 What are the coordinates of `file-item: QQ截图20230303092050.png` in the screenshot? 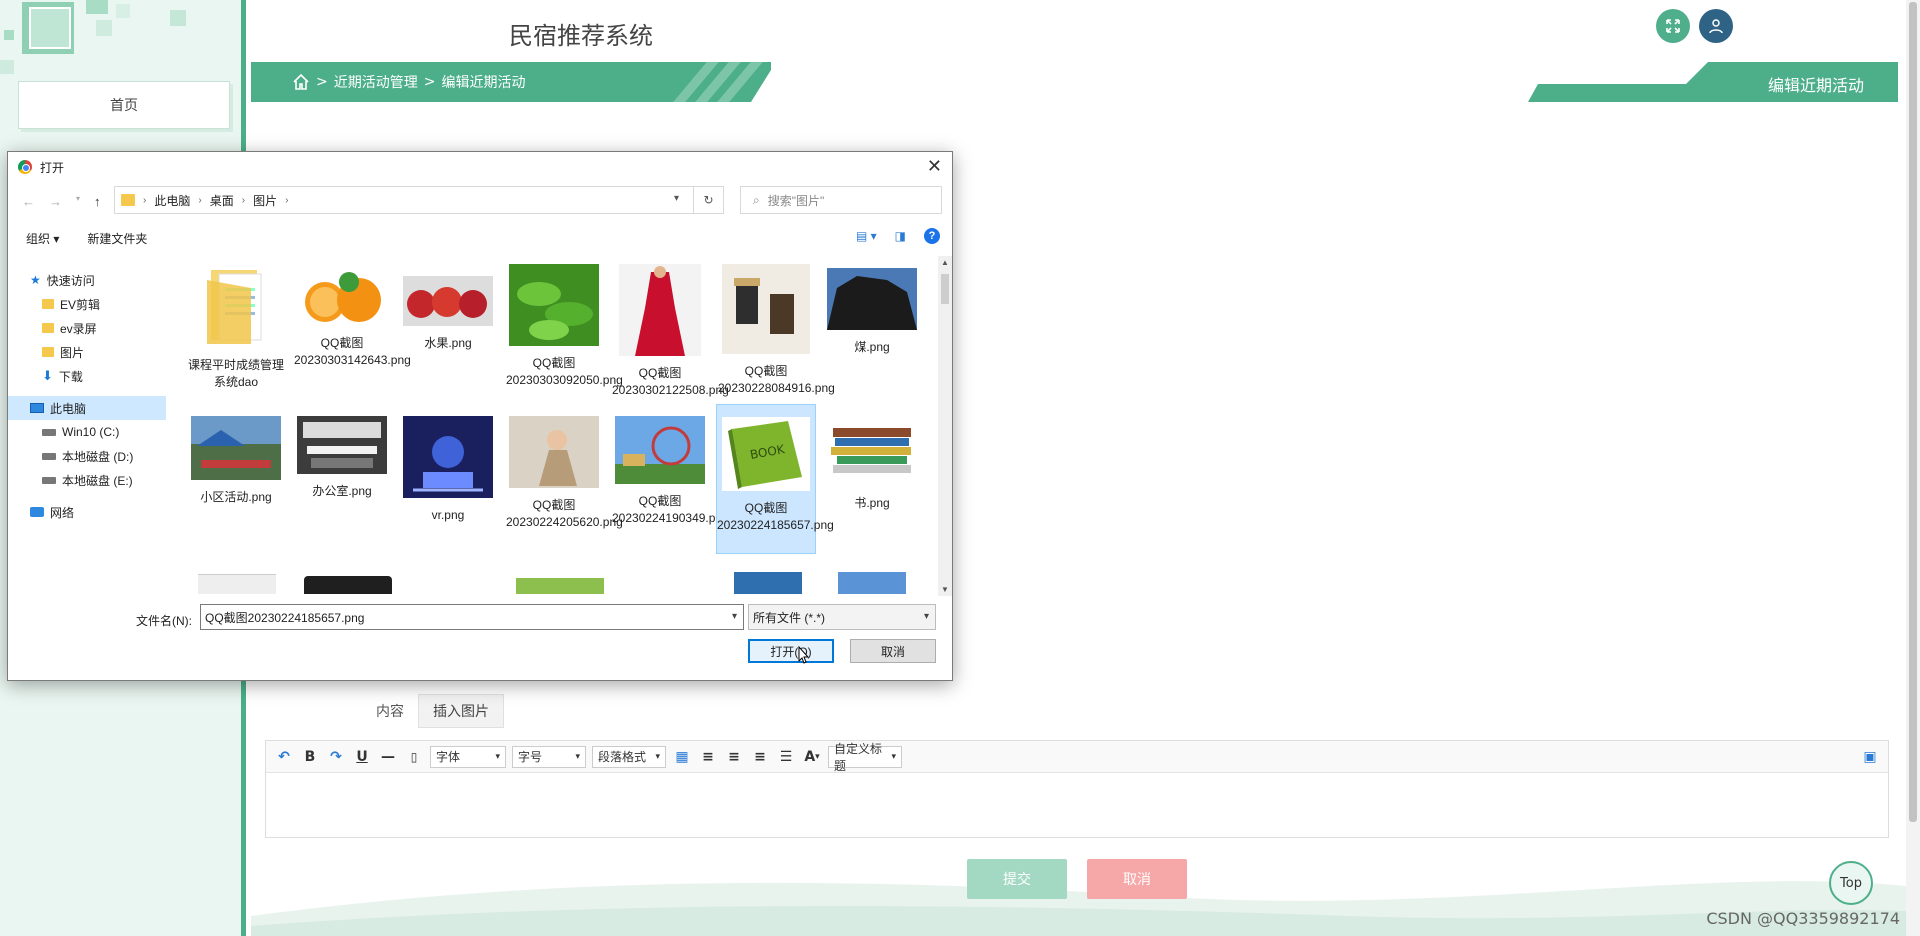 It's located at (564, 323).